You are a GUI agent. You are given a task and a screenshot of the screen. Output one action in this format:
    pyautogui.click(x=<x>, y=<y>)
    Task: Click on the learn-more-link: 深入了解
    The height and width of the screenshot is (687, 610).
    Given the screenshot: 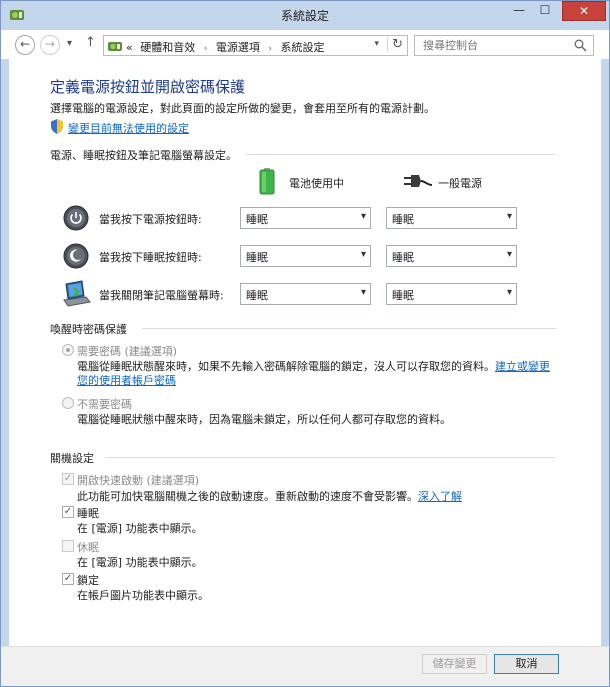 What is the action you would take?
    pyautogui.click(x=440, y=496)
    